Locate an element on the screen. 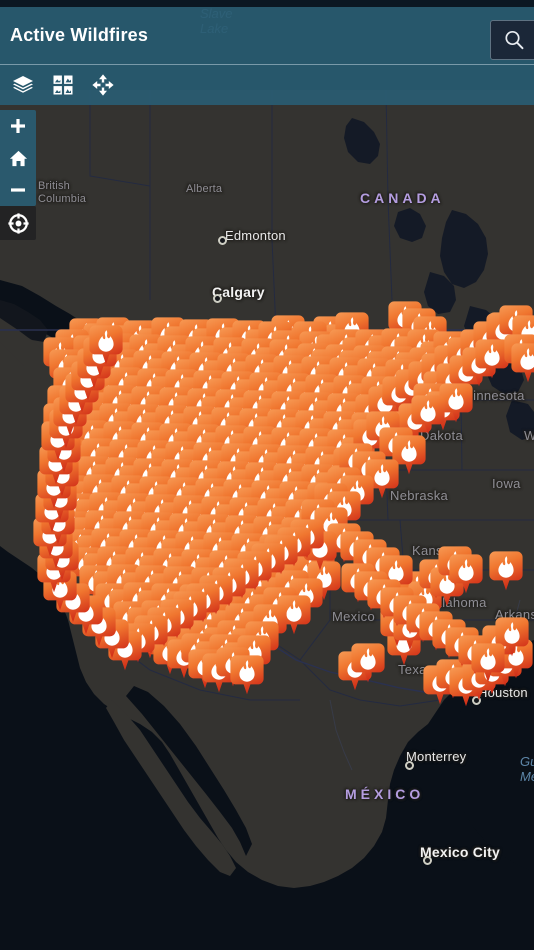 The width and height of the screenshot is (534, 950). search-button is located at coordinates (512, 40).